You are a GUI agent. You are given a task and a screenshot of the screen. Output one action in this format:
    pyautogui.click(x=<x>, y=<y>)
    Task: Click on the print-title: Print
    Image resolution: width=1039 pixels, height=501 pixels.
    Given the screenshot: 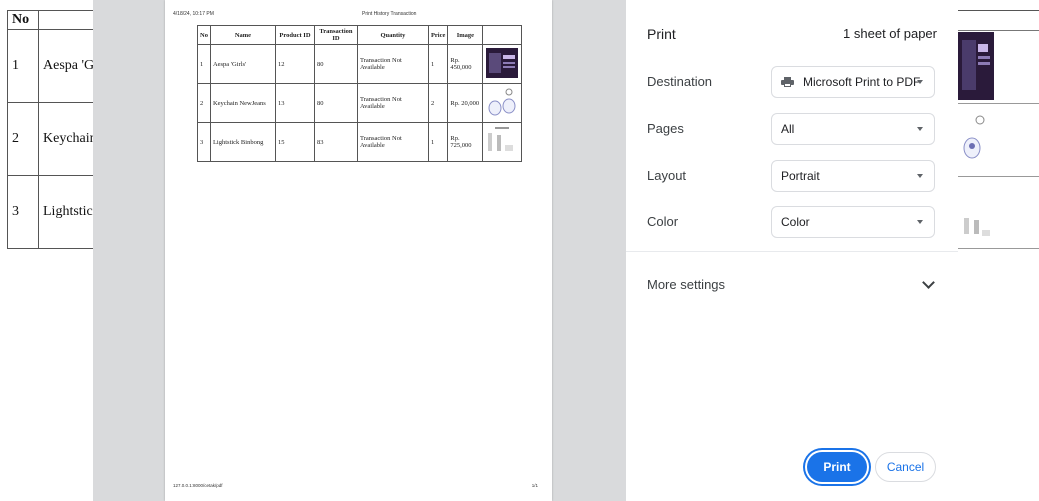 What is the action you would take?
    pyautogui.click(x=661, y=34)
    